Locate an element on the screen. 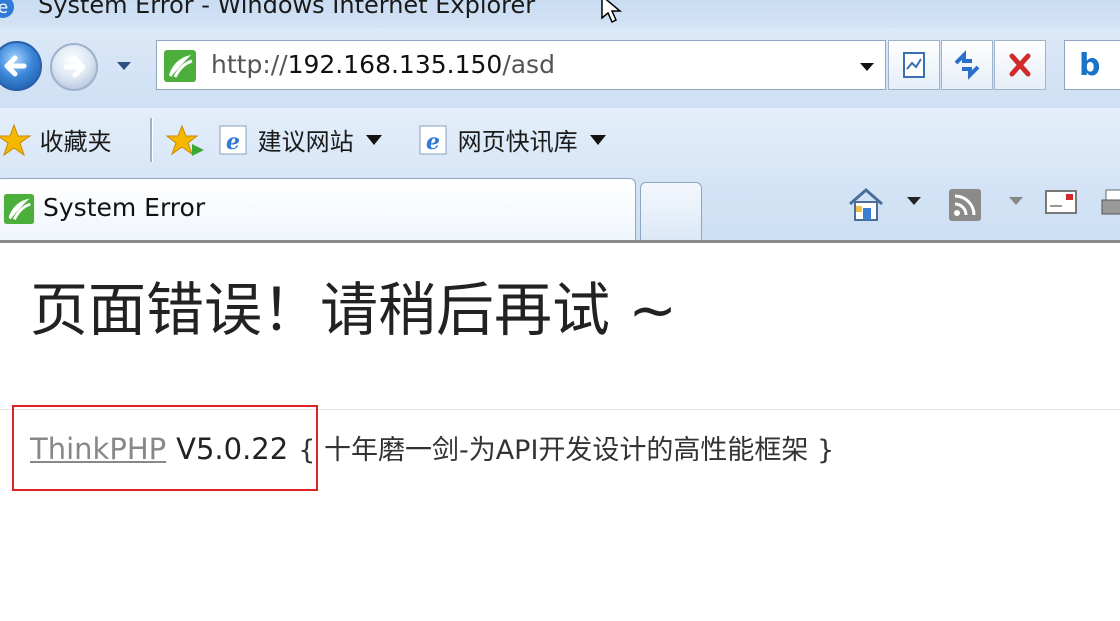  svg-text: b is located at coordinates (1089, 65).